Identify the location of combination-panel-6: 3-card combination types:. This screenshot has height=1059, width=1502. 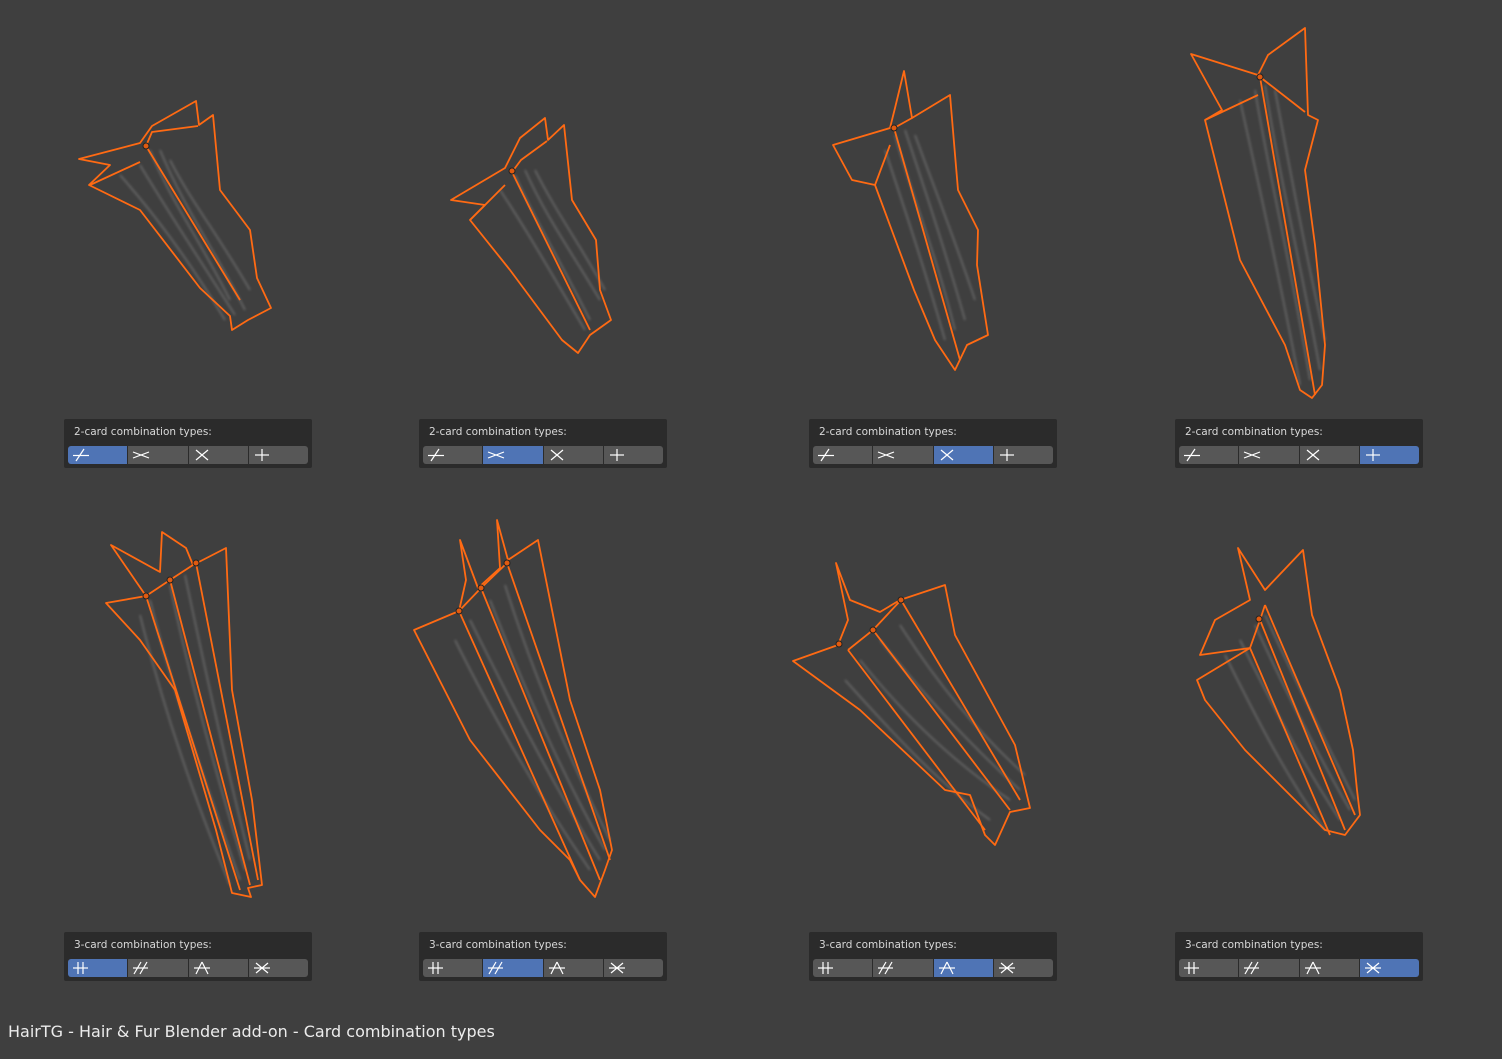
(543, 956).